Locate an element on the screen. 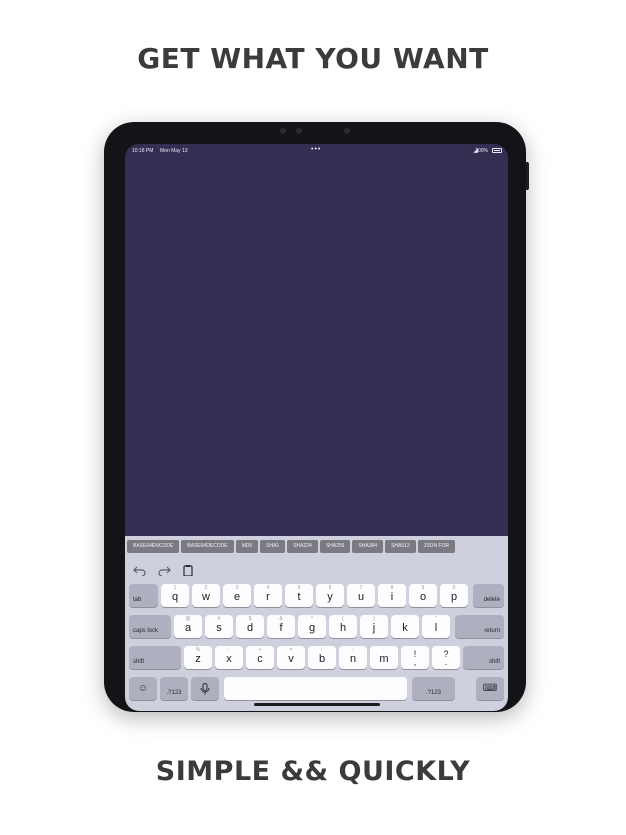  key-w: 2w is located at coordinates (206, 595).